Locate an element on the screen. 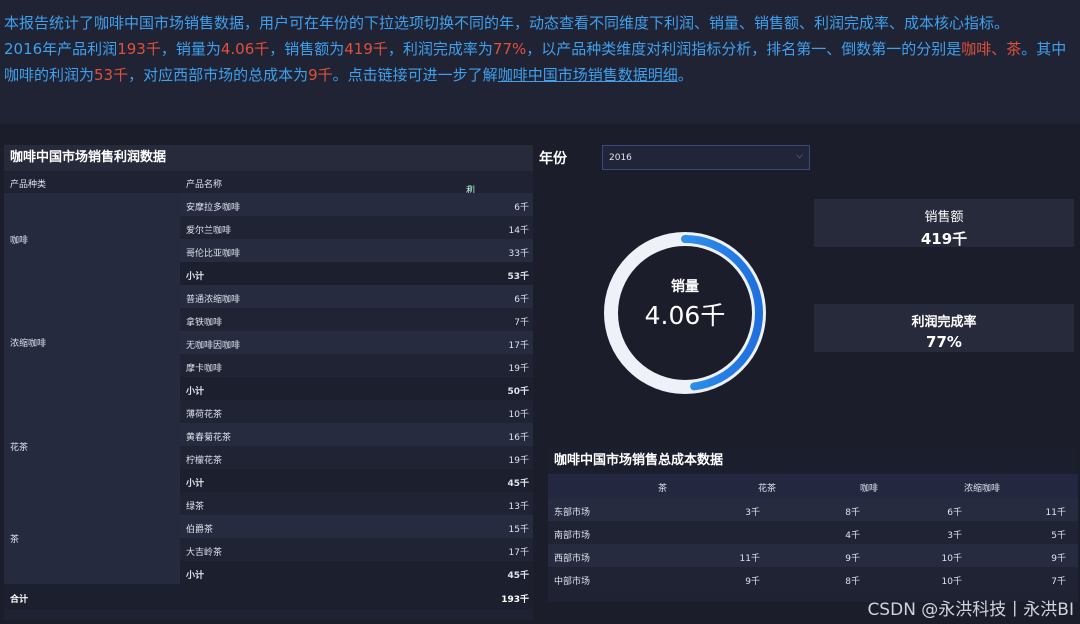  table-row: 东部市场 3千 8千 6千 11千 is located at coordinates (813, 509).